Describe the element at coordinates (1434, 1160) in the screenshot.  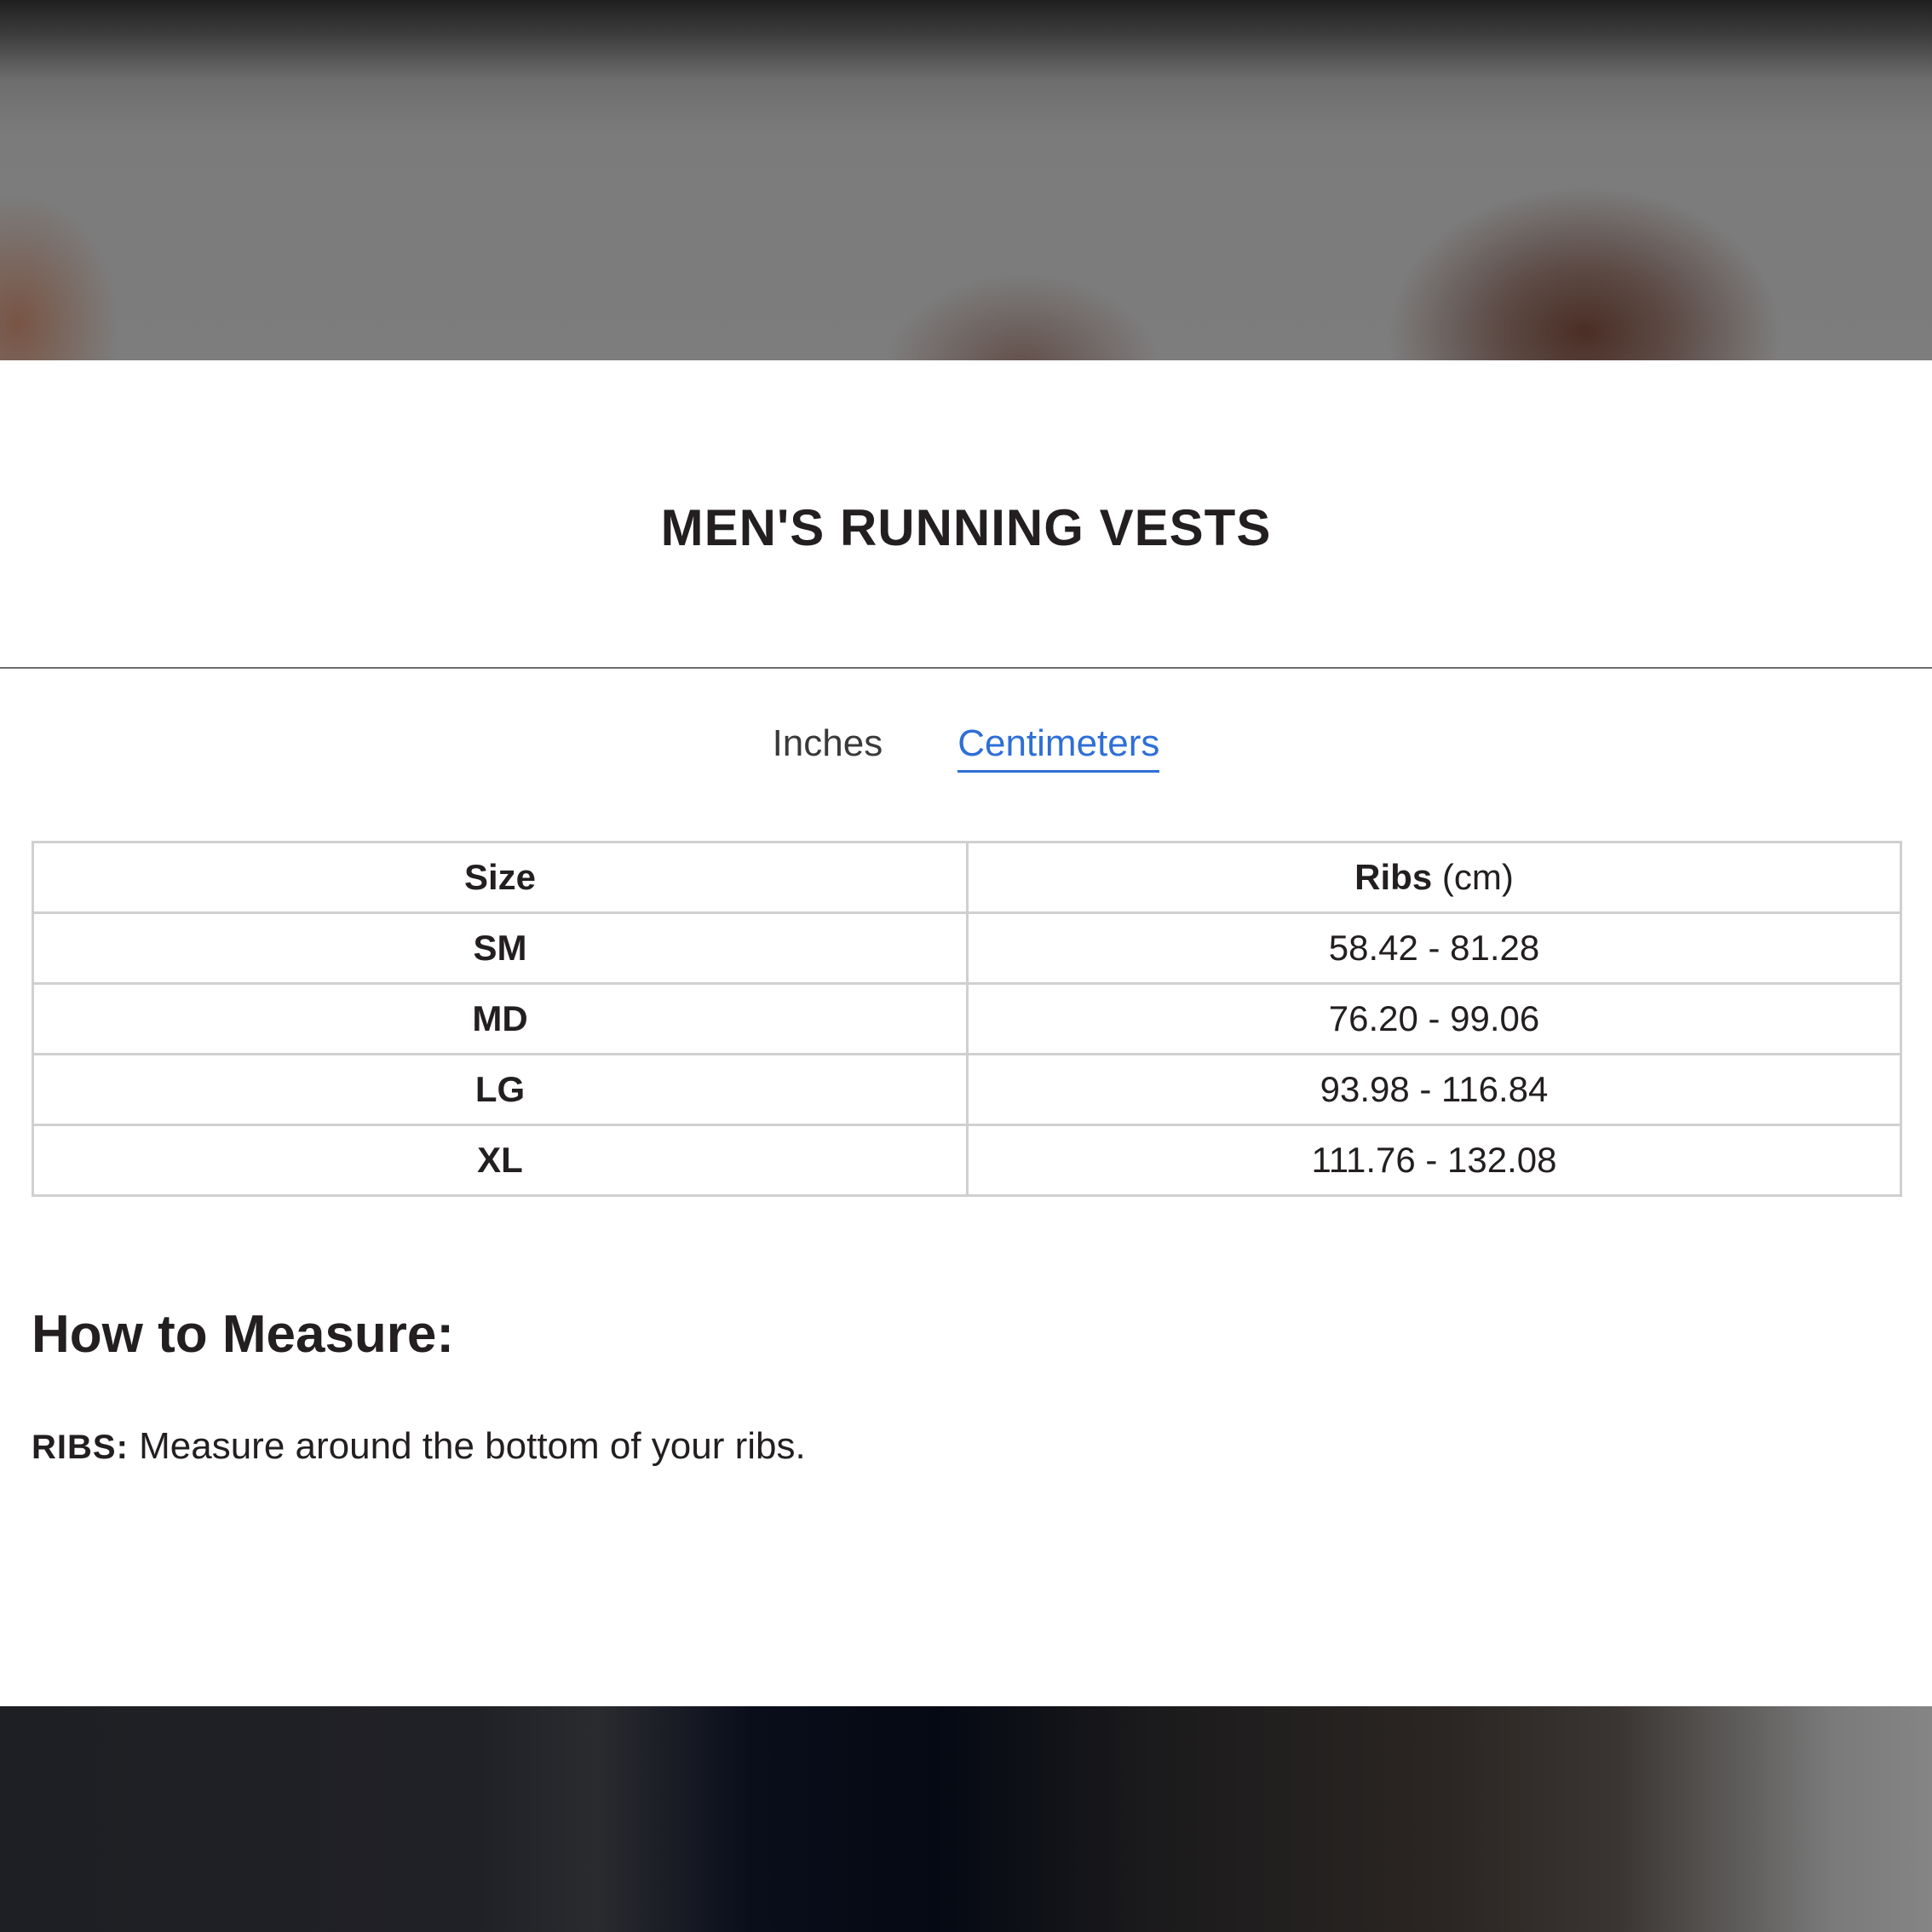
I see `ribs-cell: 111.76 - 132.08` at that location.